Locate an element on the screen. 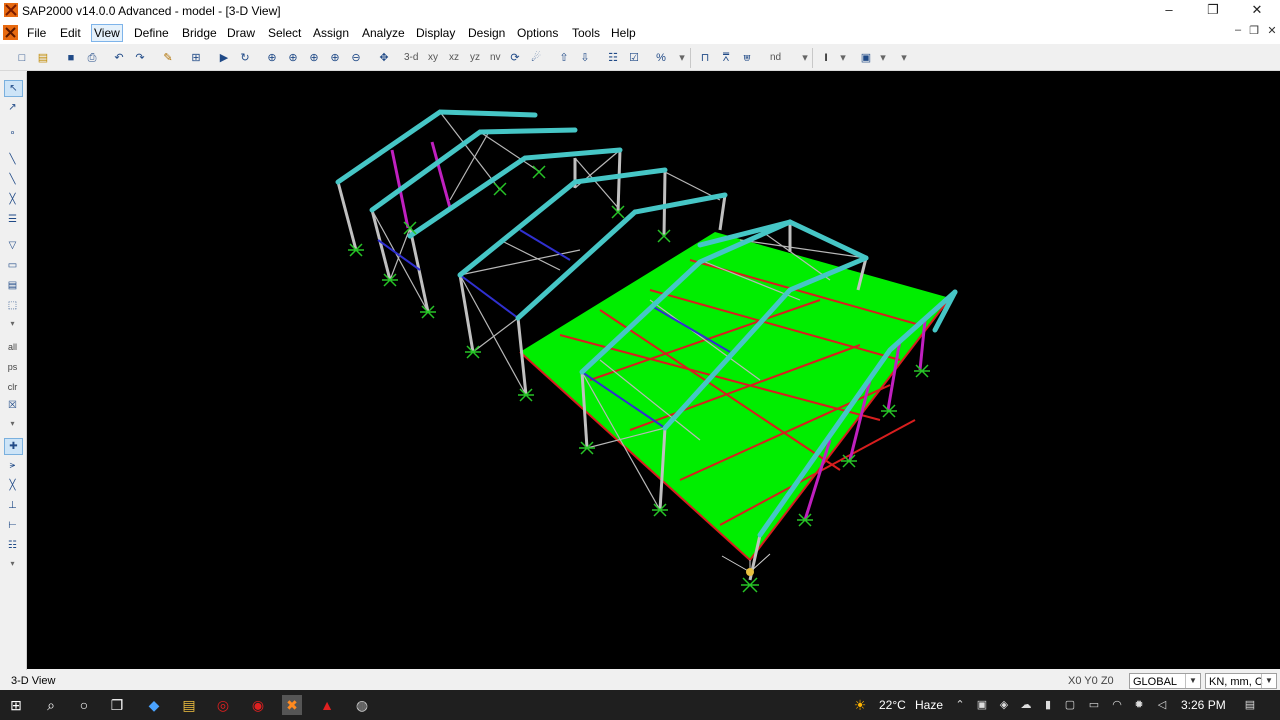 The image size is (1280, 720). lock-icon: ⊞ is located at coordinates (196, 58).